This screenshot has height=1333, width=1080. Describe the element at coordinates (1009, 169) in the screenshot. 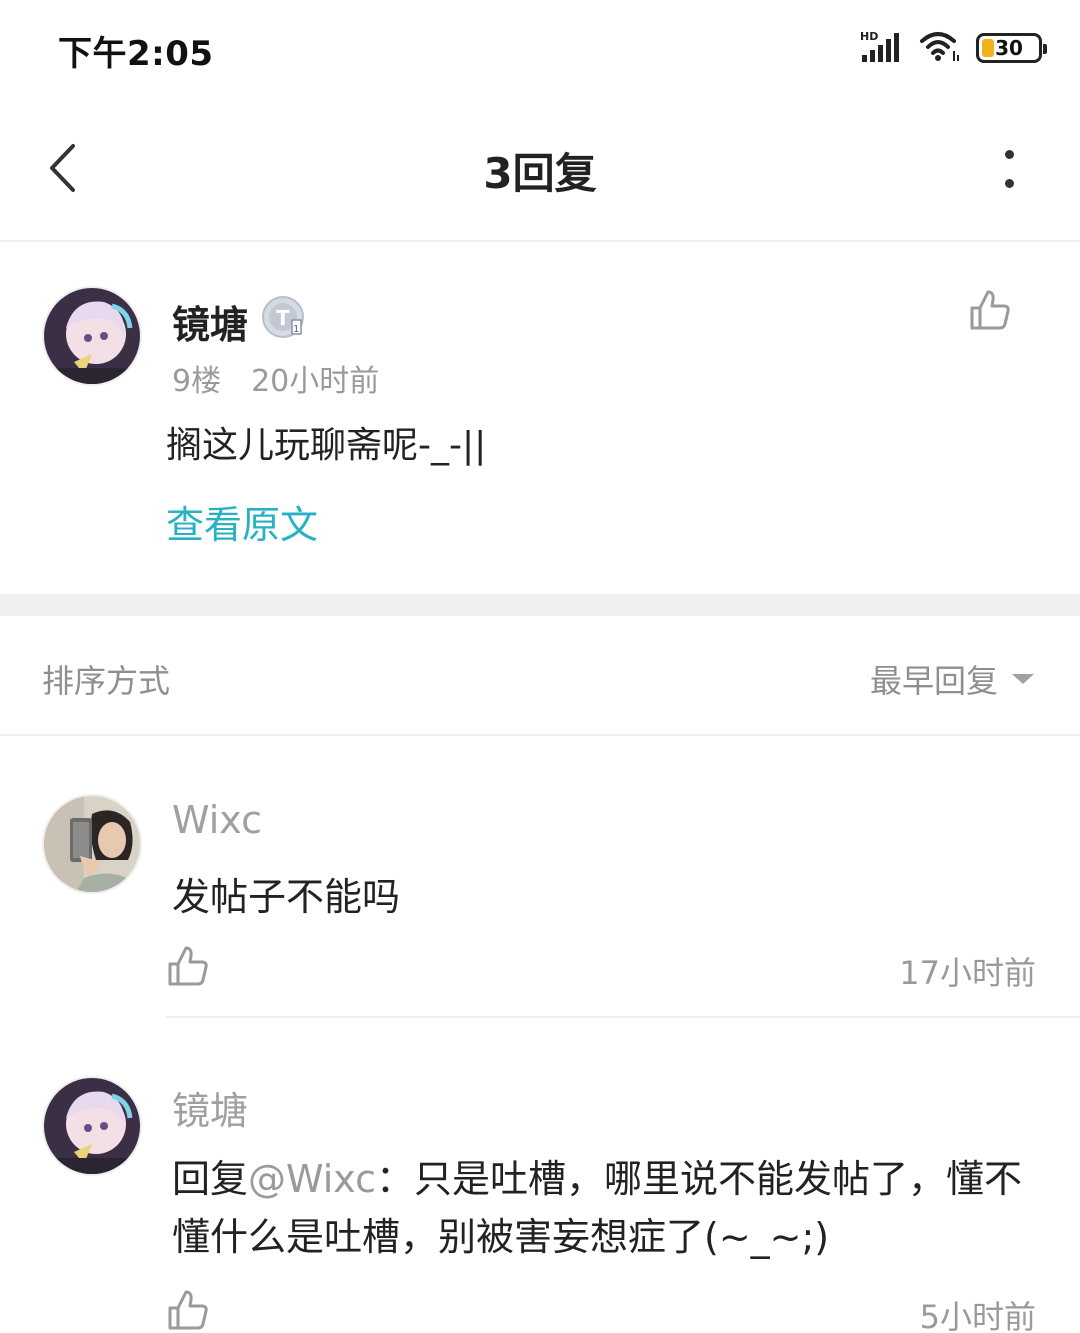

I see `more-options-button` at that location.